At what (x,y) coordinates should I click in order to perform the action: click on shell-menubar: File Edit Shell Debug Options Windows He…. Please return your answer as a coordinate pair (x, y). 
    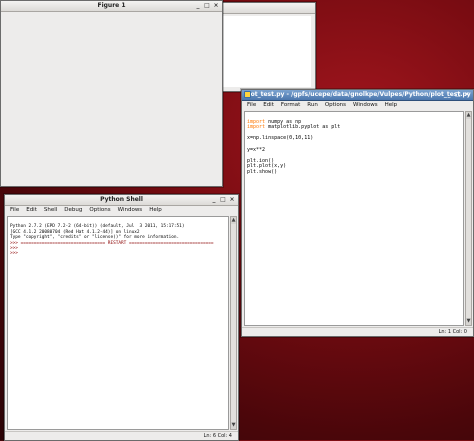
    Looking at the image, I should click on (121, 210).